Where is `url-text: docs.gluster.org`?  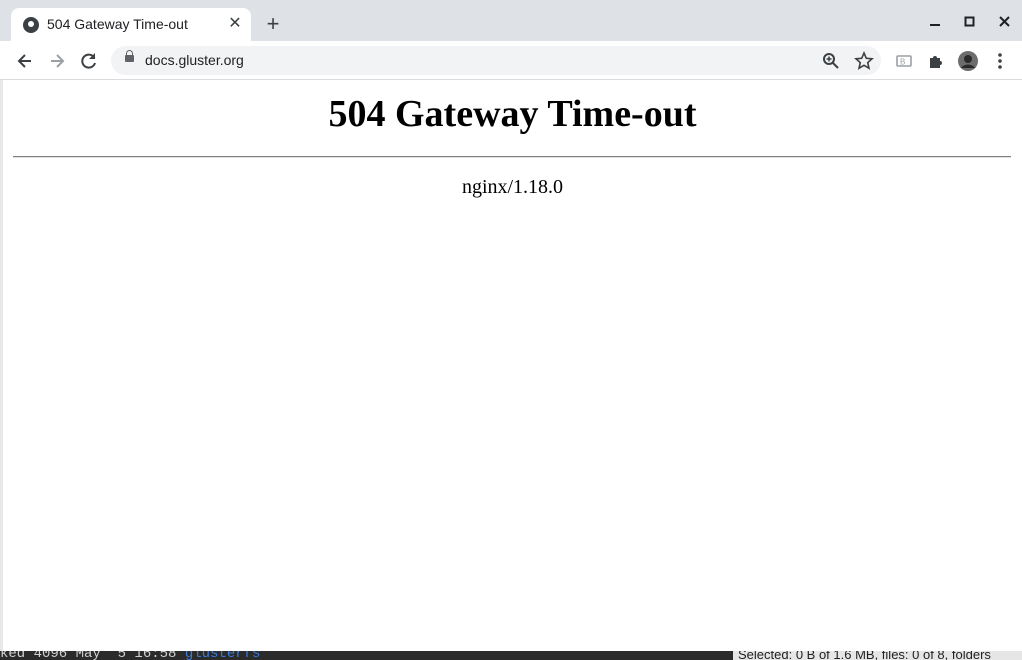
url-text: docs.gluster.org is located at coordinates (194, 60).